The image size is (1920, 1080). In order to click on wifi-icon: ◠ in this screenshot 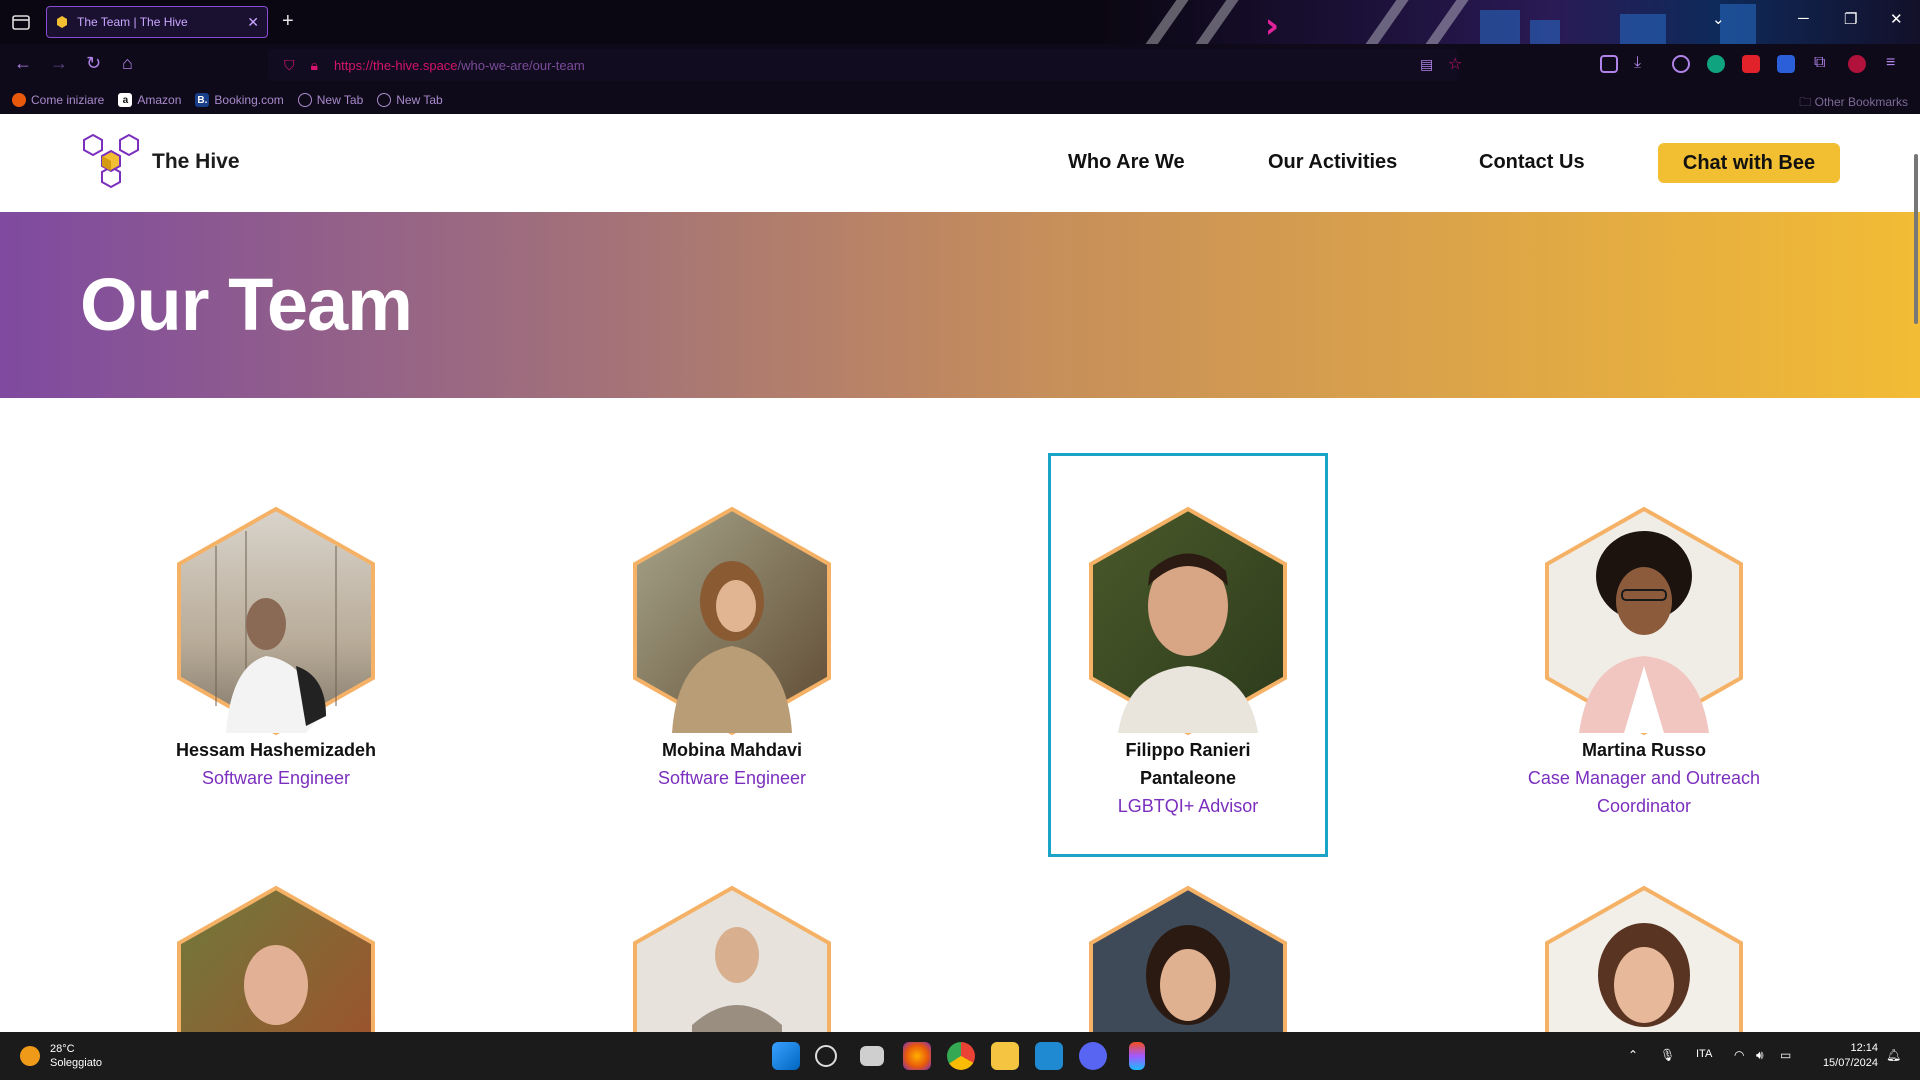, I will do `click(1739, 1055)`.